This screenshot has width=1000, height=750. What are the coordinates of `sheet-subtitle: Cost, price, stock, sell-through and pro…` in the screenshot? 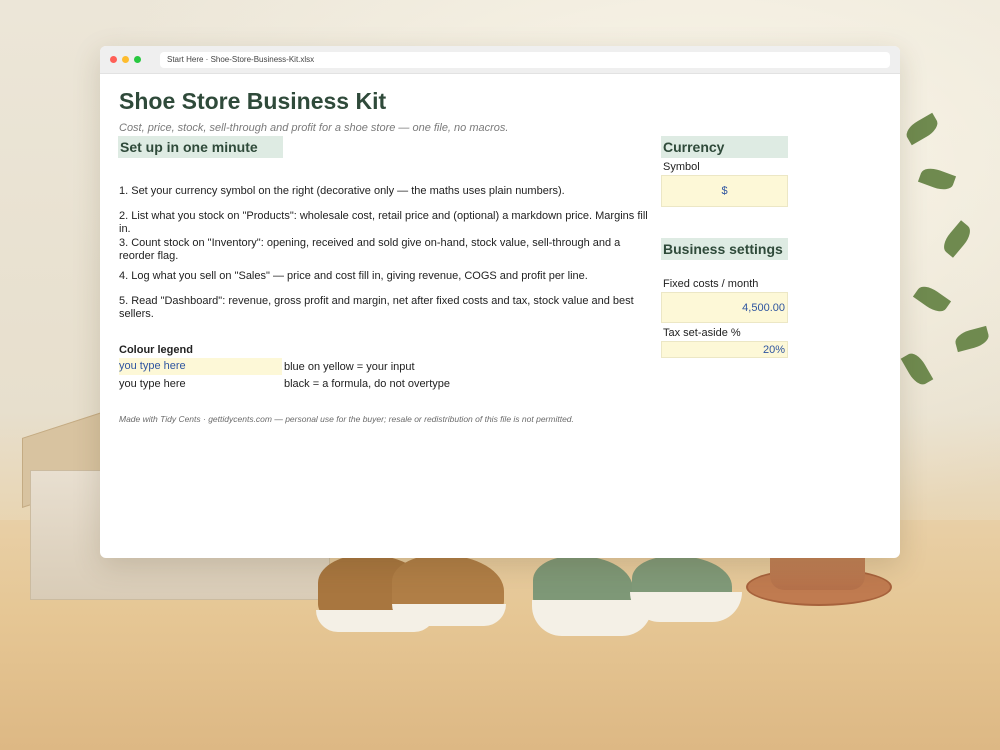 It's located at (314, 128).